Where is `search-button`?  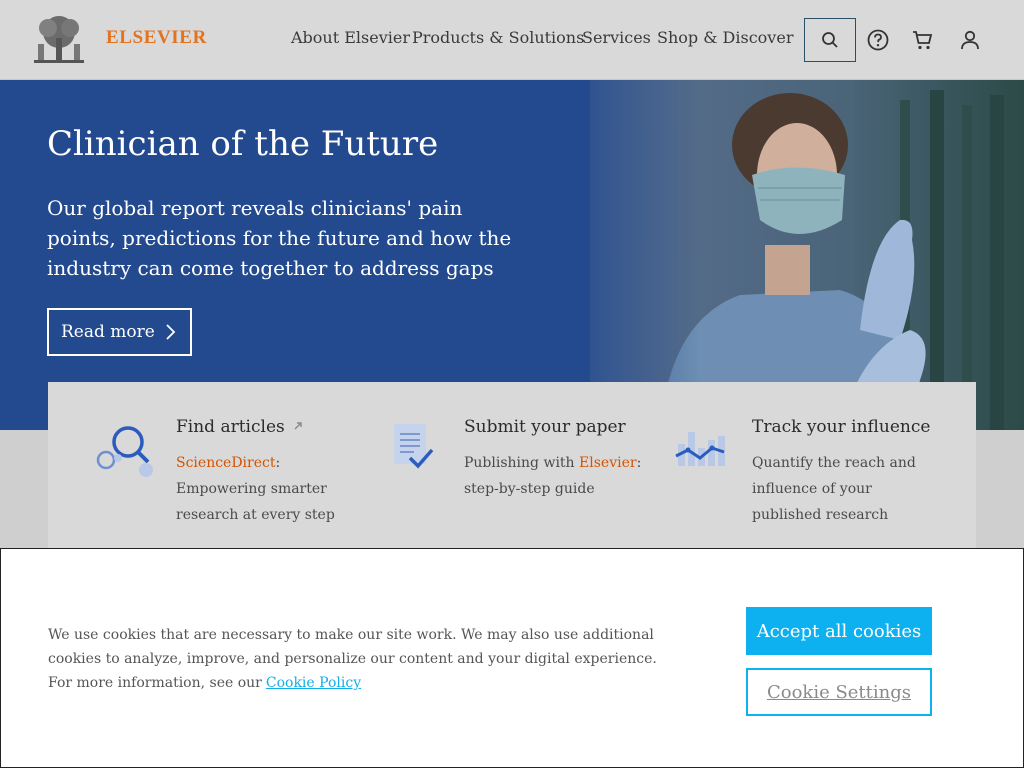 search-button is located at coordinates (830, 40).